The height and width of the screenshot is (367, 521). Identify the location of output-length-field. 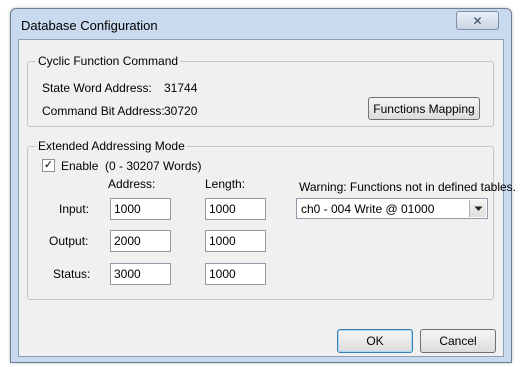
(235, 241).